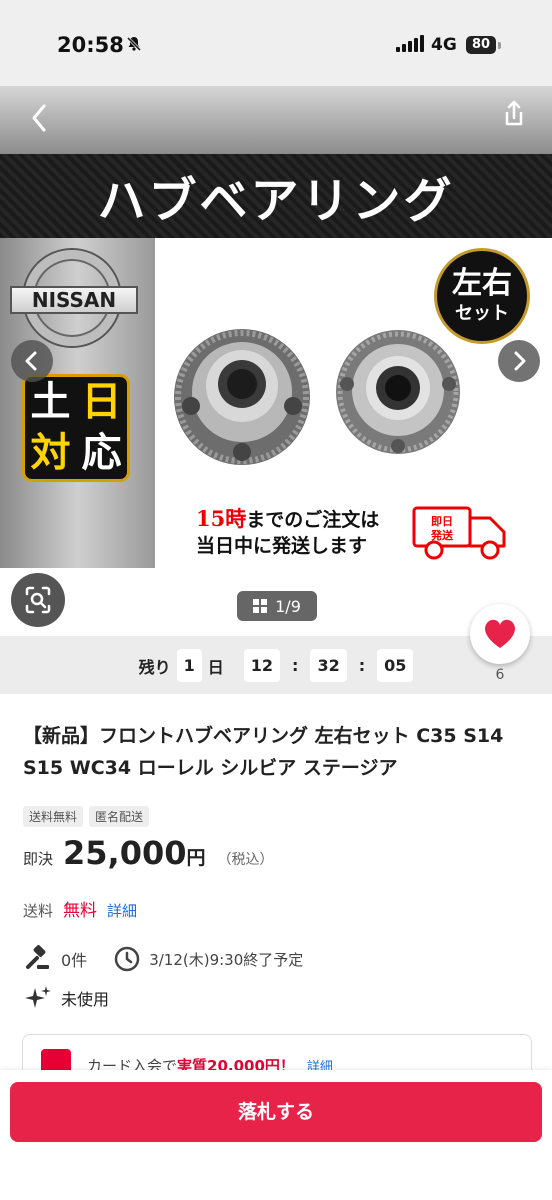  I want to click on buy-now-button: 落札する, so click(276, 1112).